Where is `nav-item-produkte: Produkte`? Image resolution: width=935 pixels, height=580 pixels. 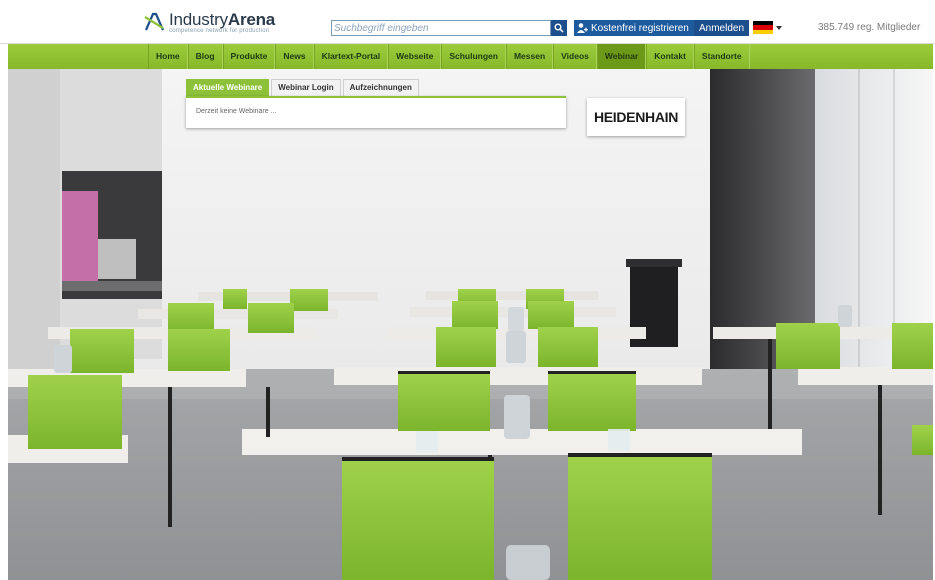 nav-item-produkte: Produkte is located at coordinates (249, 56).